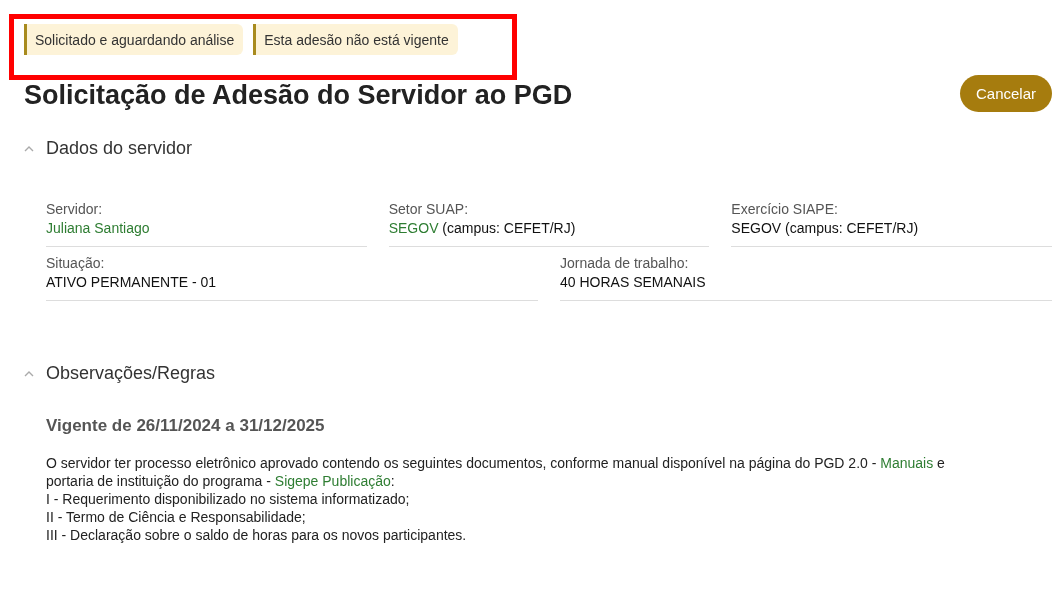  Describe the element at coordinates (98, 228) in the screenshot. I see `link: Juliana Santiago` at that location.